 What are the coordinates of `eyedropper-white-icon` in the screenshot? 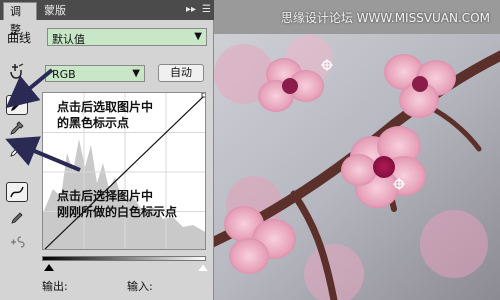 It's located at (17, 150).